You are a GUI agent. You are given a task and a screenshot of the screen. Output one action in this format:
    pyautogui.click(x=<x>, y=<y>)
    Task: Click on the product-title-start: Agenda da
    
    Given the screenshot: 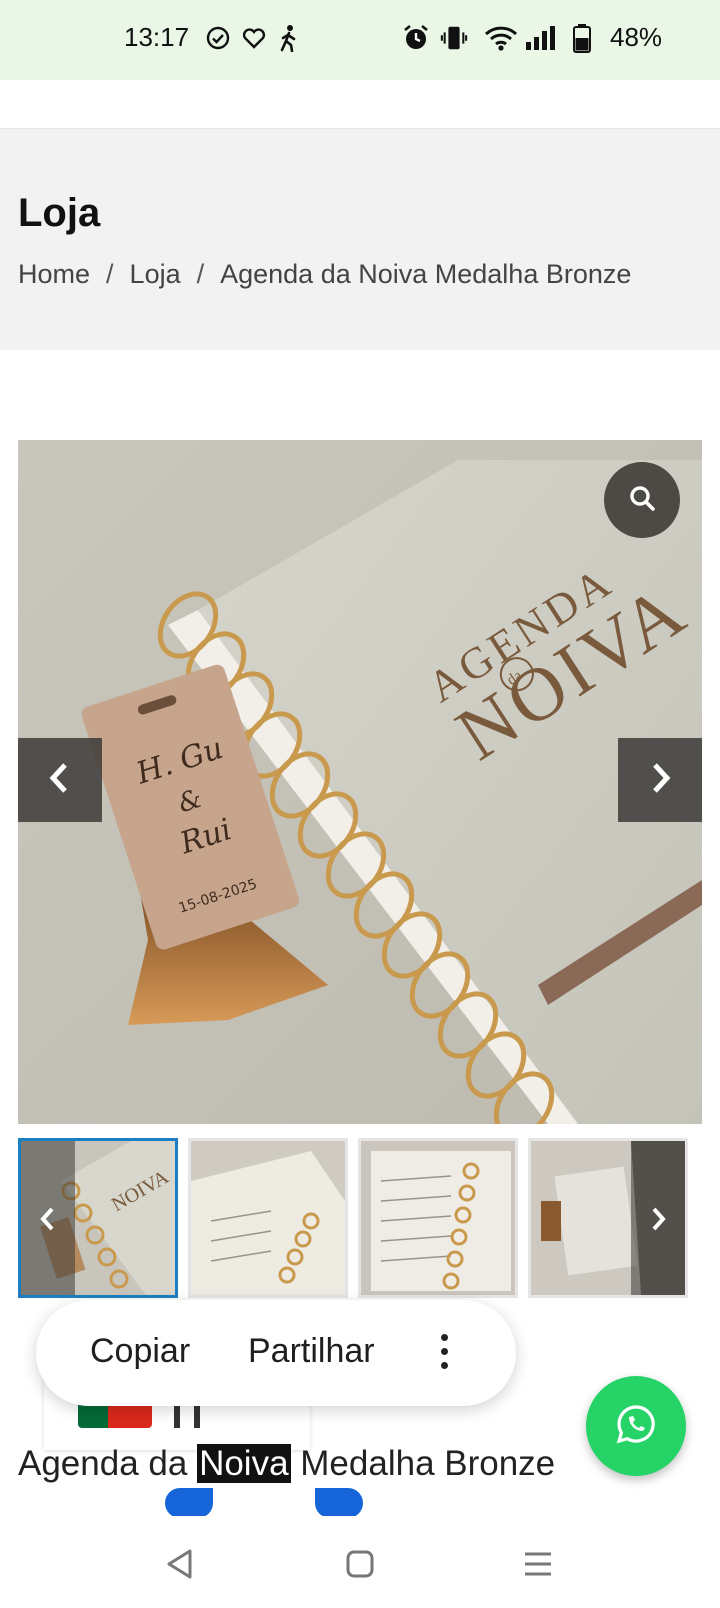 What is the action you would take?
    pyautogui.click(x=108, y=1463)
    